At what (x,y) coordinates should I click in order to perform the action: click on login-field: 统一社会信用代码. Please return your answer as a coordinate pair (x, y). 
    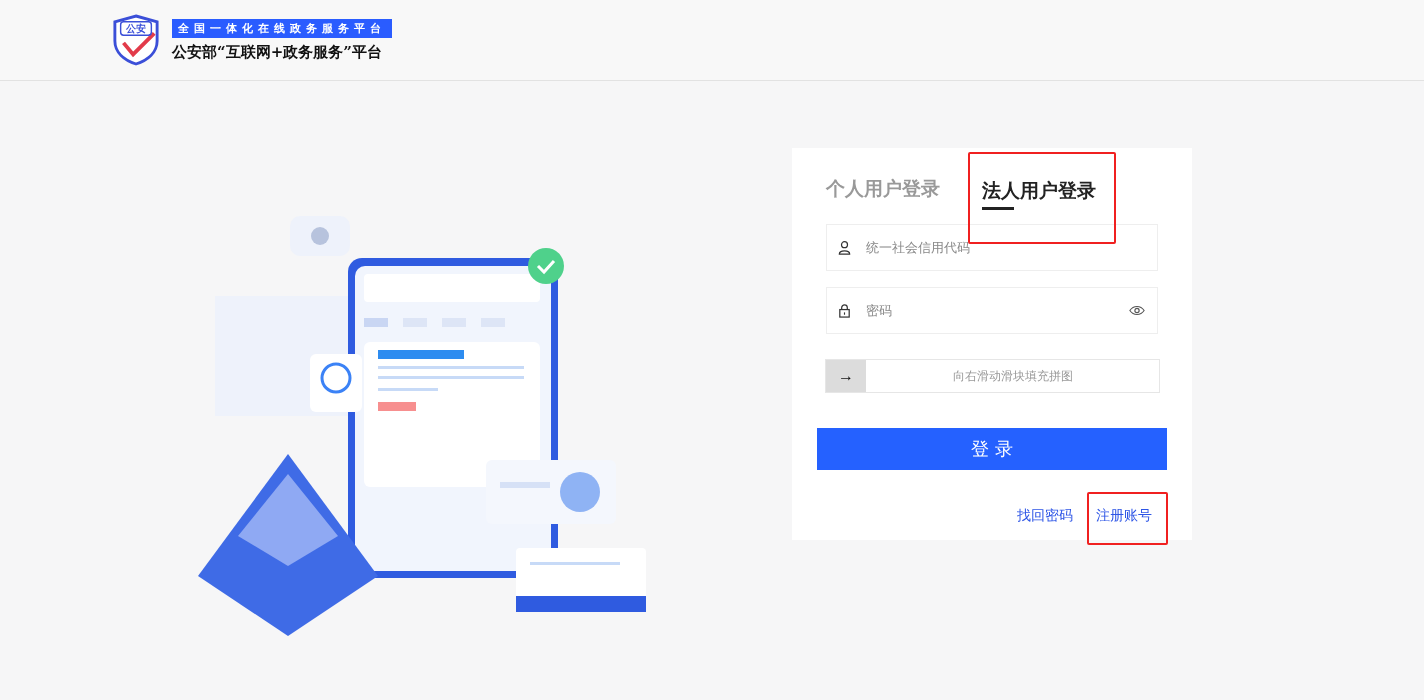
    Looking at the image, I should click on (992, 247).